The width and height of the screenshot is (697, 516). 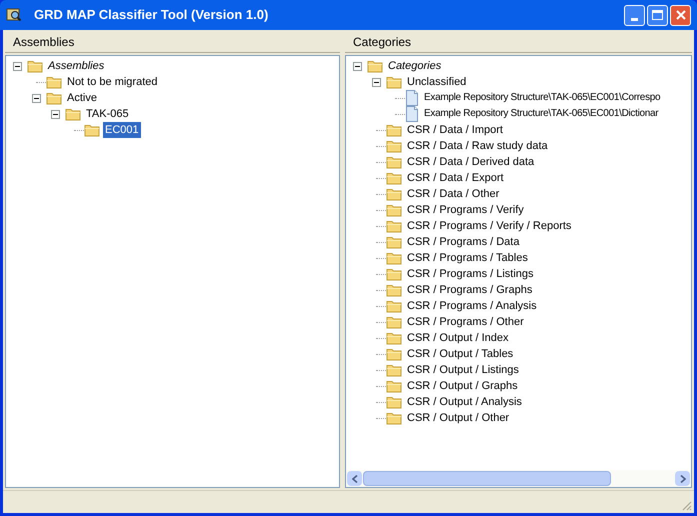 What do you see at coordinates (460, 354) in the screenshot?
I see `tree-item: CSR / Output / Tables` at bounding box center [460, 354].